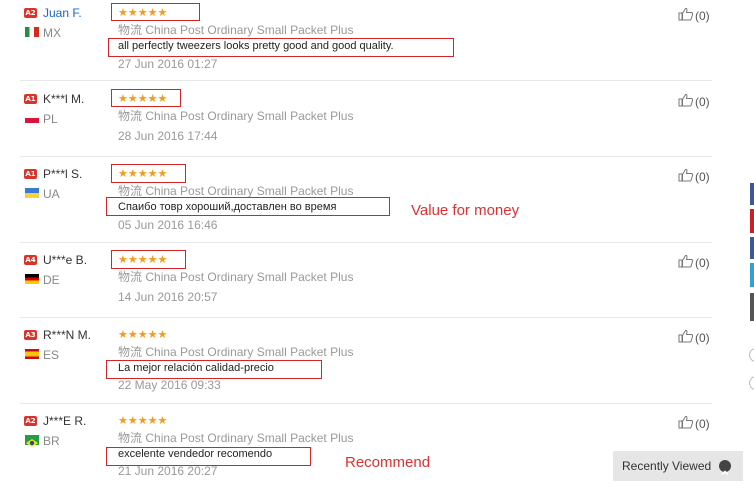  What do you see at coordinates (465, 210) in the screenshot?
I see `annotation-value-for-money: Value for money` at bounding box center [465, 210].